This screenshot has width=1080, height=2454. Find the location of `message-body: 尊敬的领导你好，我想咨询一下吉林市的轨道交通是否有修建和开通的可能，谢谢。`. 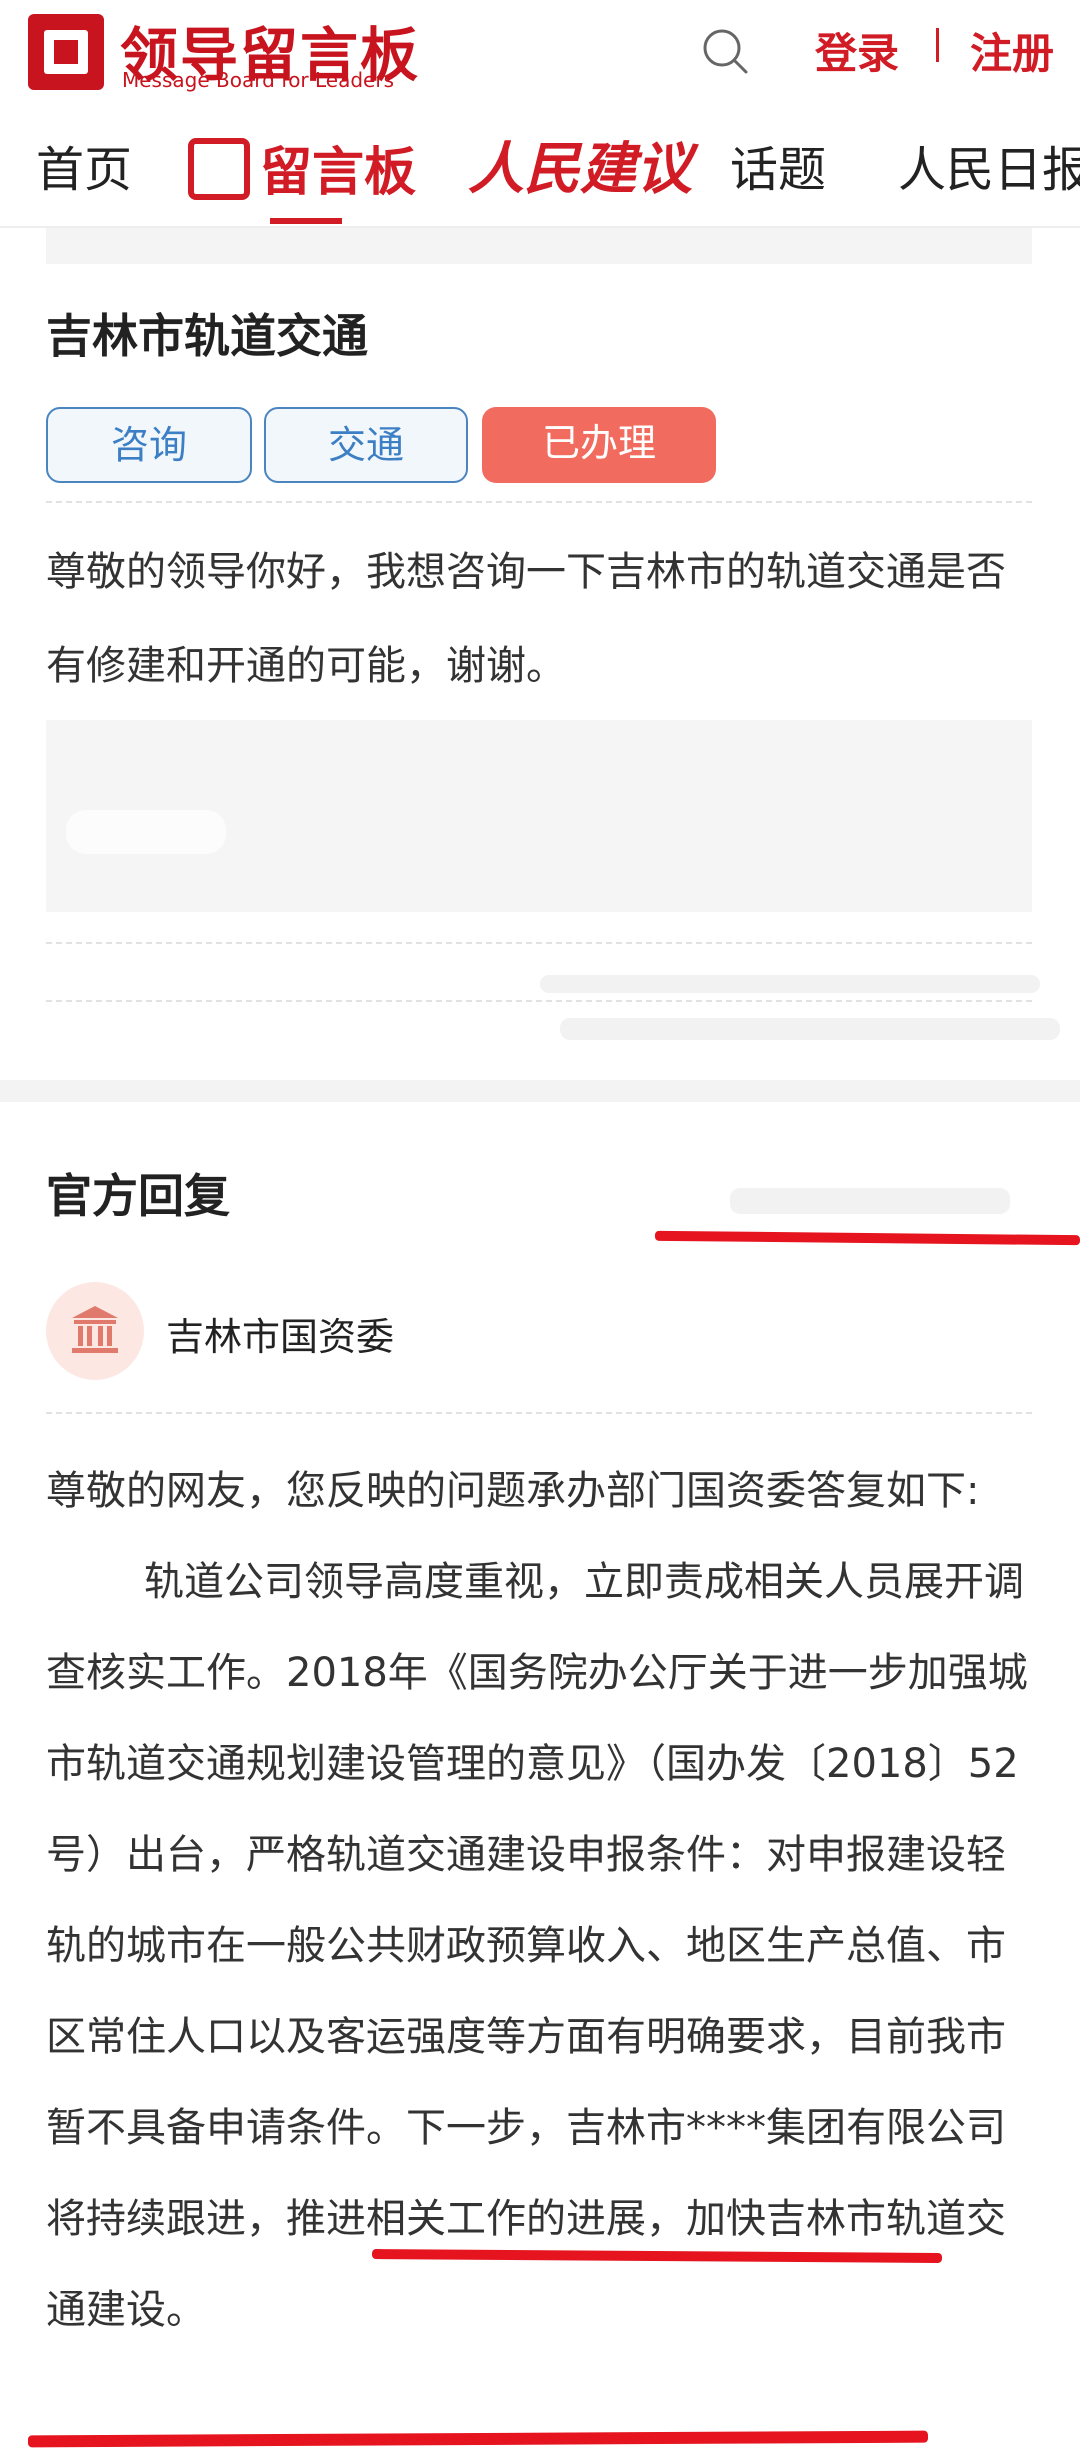

message-body: 尊敬的领导你好，我想咨询一下吉林市的轨道交通是否有修建和开通的可能，谢谢。 is located at coordinates (526, 619).